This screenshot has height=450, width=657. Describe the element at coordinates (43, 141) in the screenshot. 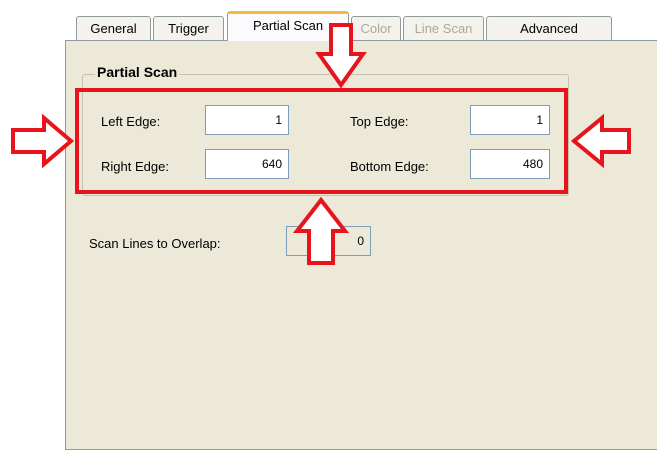

I see `arrow-right-icon` at that location.